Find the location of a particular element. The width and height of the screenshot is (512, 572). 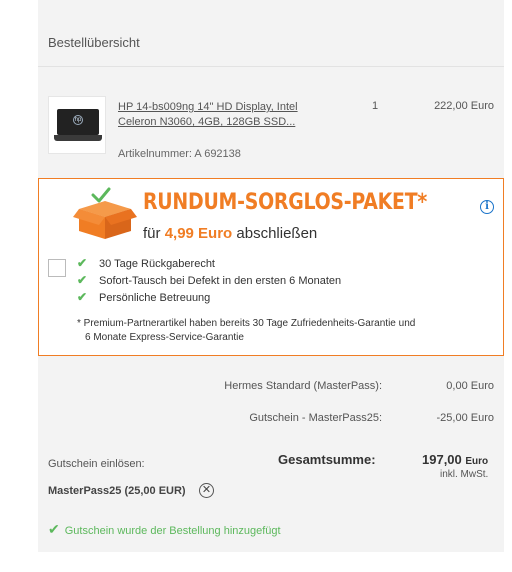

promo-checkbox is located at coordinates (57, 268).